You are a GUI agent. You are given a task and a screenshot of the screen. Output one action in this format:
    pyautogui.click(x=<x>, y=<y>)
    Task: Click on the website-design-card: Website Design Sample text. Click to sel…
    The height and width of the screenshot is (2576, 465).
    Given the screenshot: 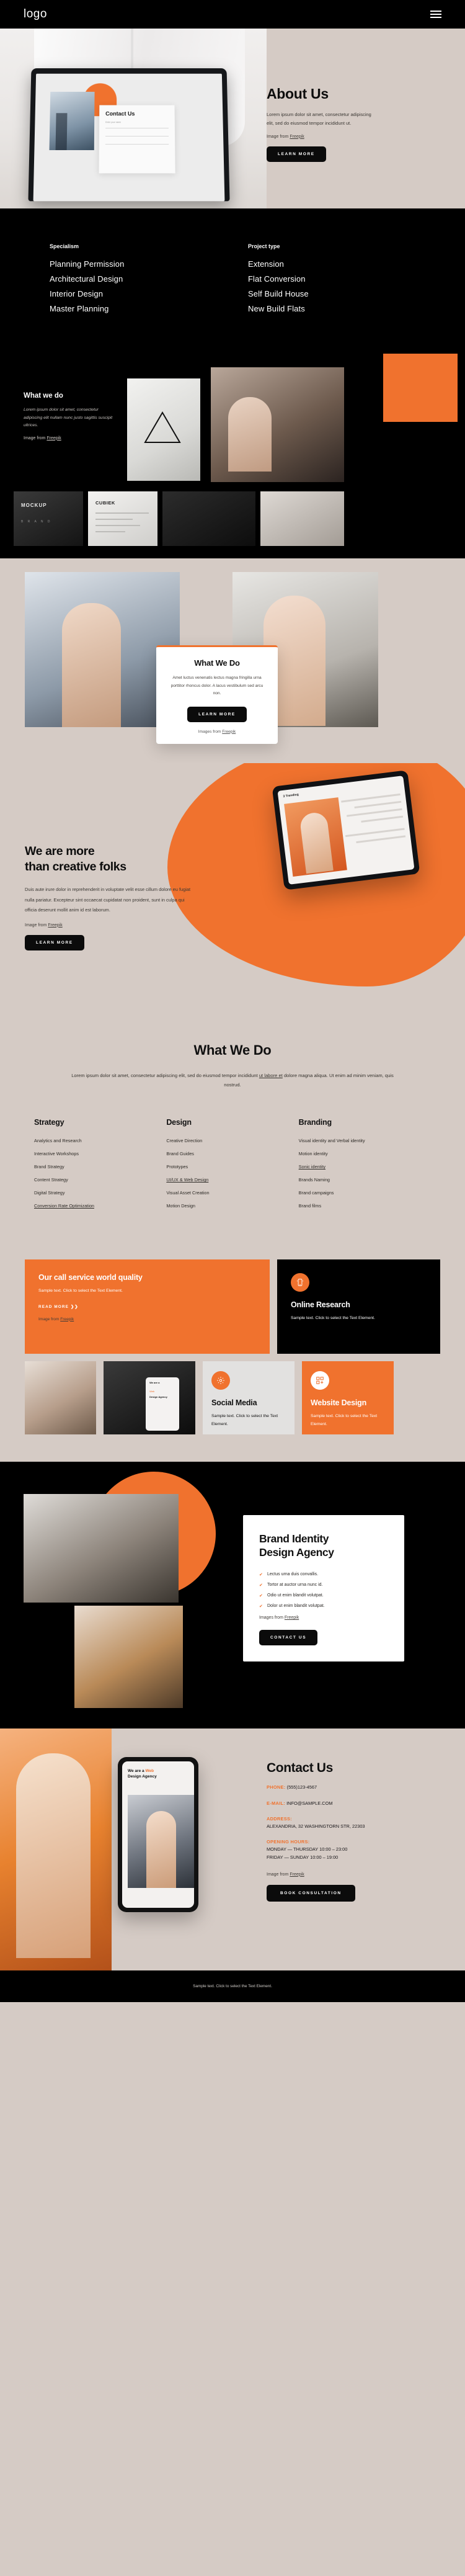 What is the action you would take?
    pyautogui.click(x=348, y=1398)
    